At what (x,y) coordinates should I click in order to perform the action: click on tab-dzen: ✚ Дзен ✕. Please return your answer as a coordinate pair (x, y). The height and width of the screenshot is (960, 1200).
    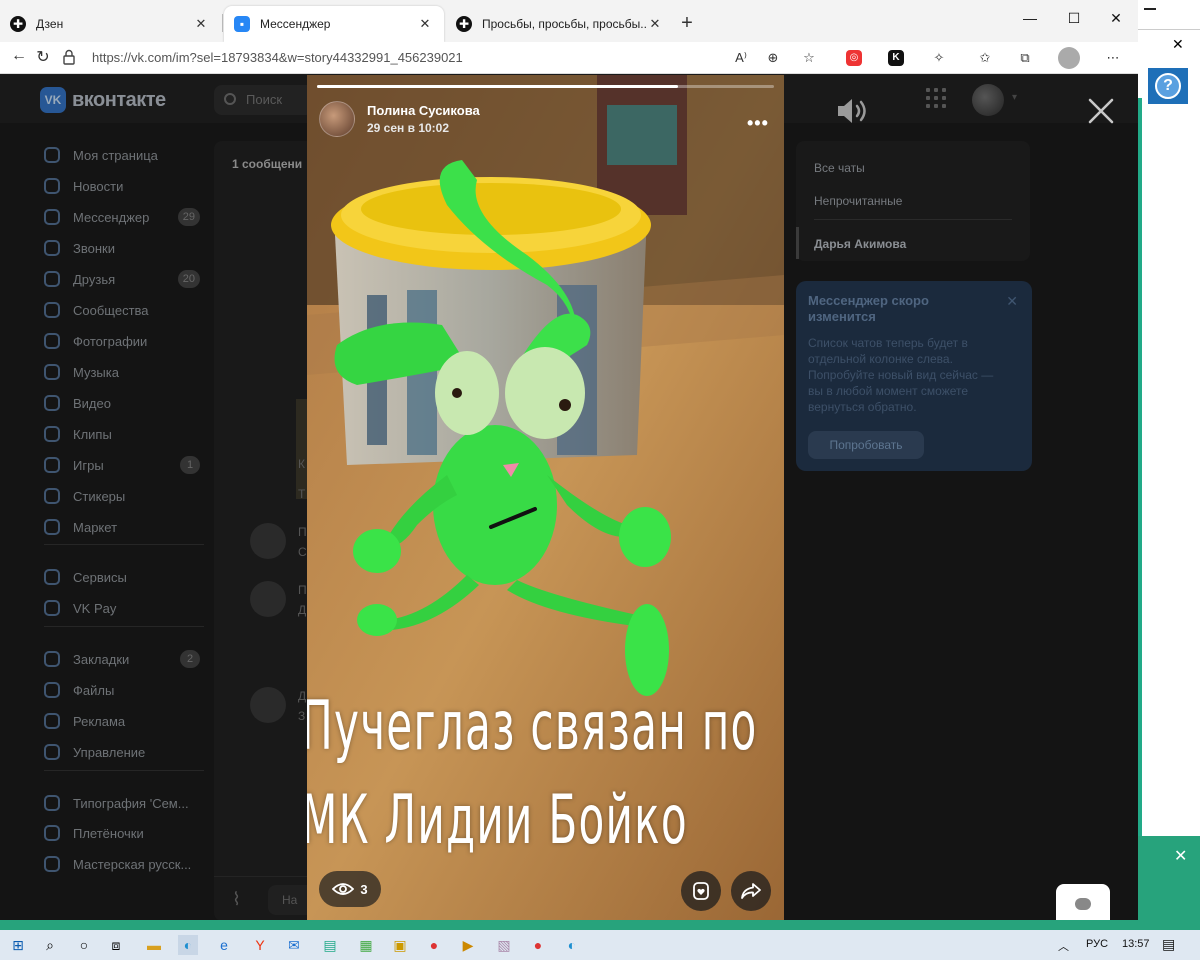
    Looking at the image, I should click on (110, 24).